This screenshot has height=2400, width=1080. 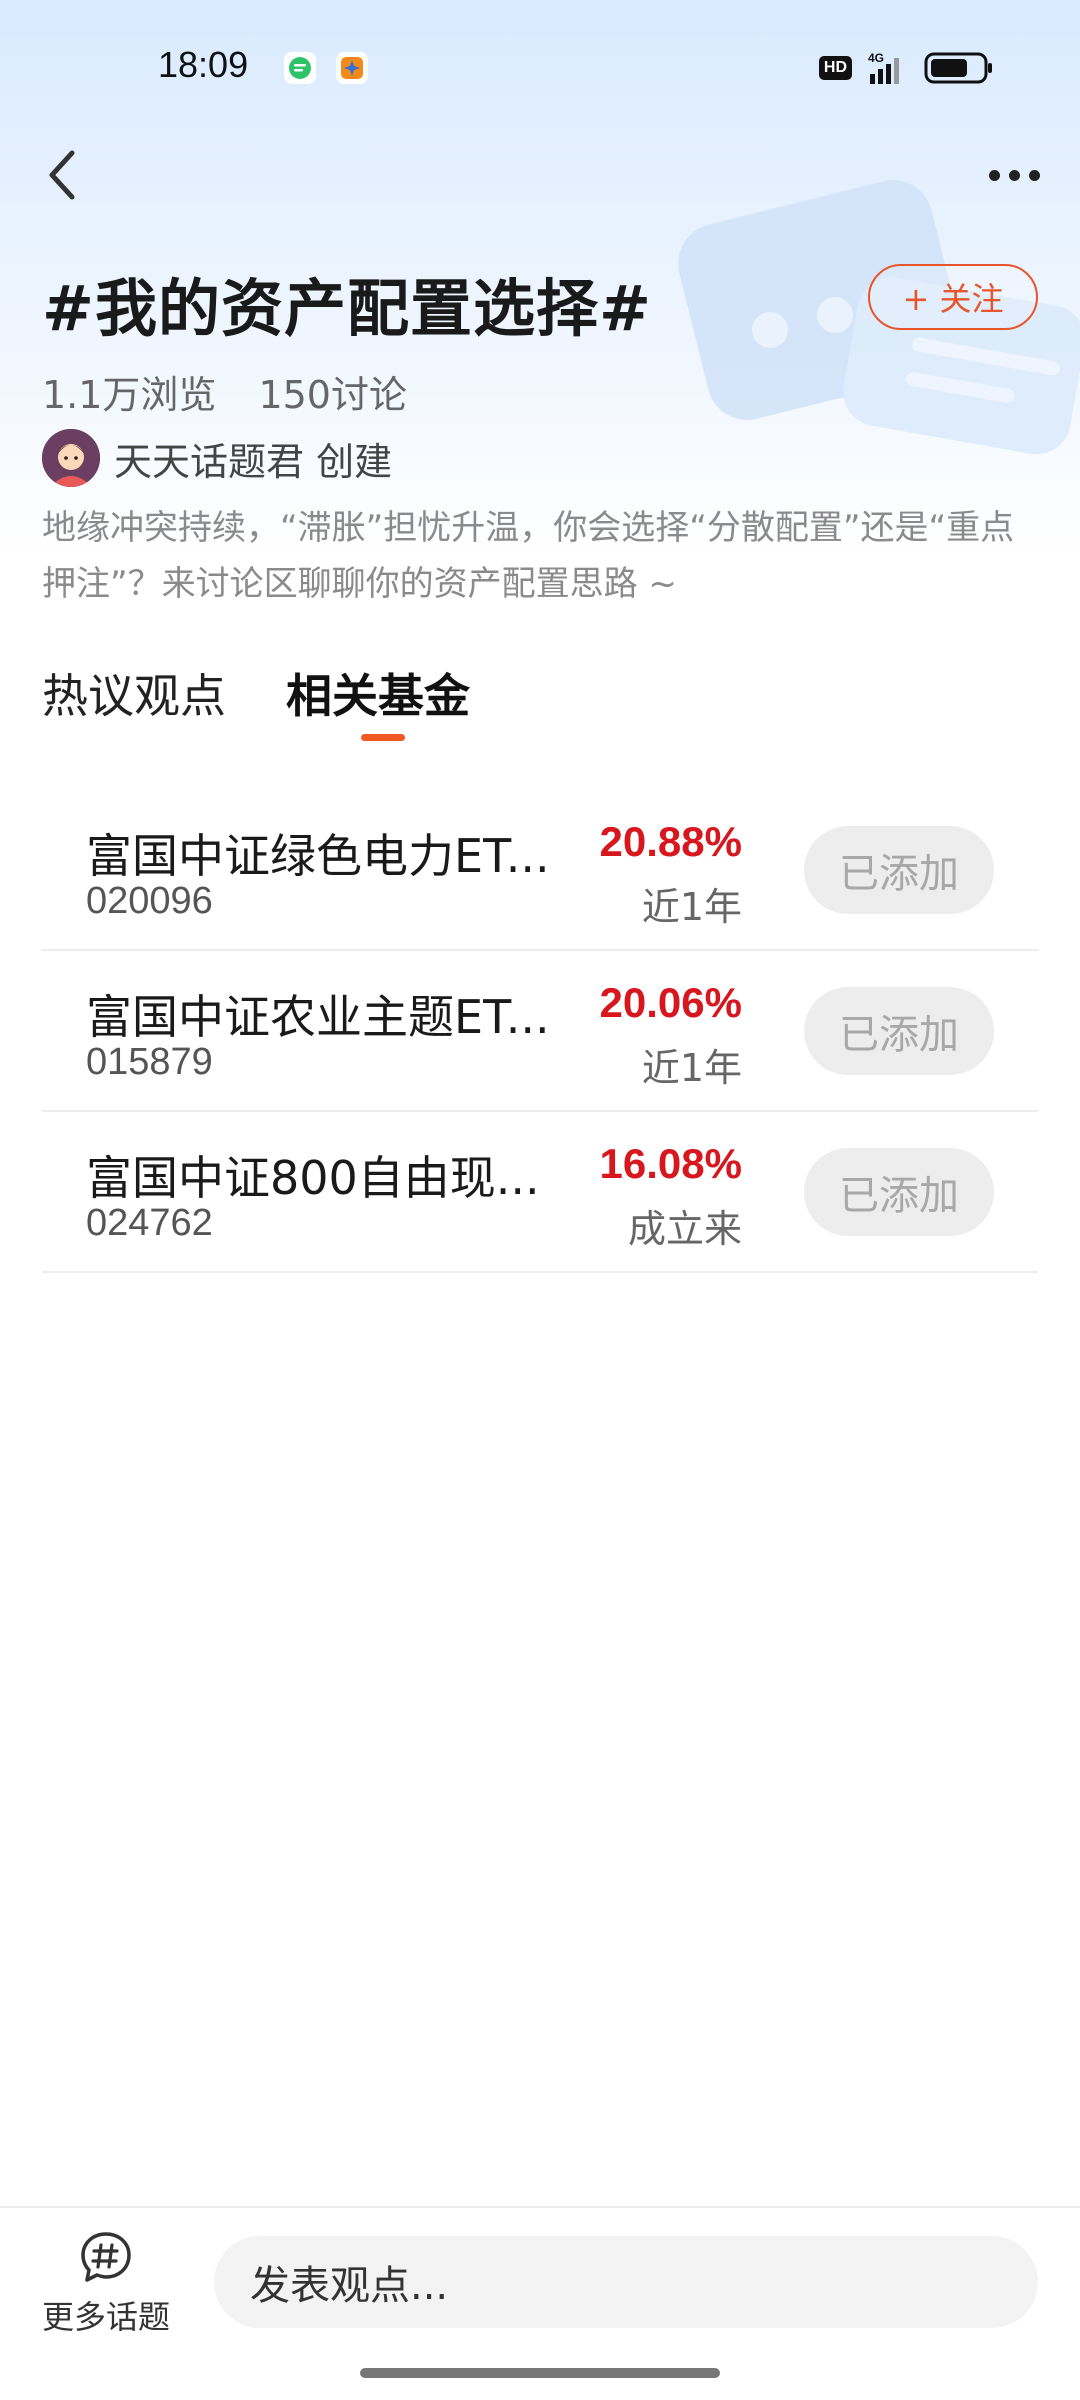 I want to click on fund-return: 16.08%, so click(x=670, y=1163).